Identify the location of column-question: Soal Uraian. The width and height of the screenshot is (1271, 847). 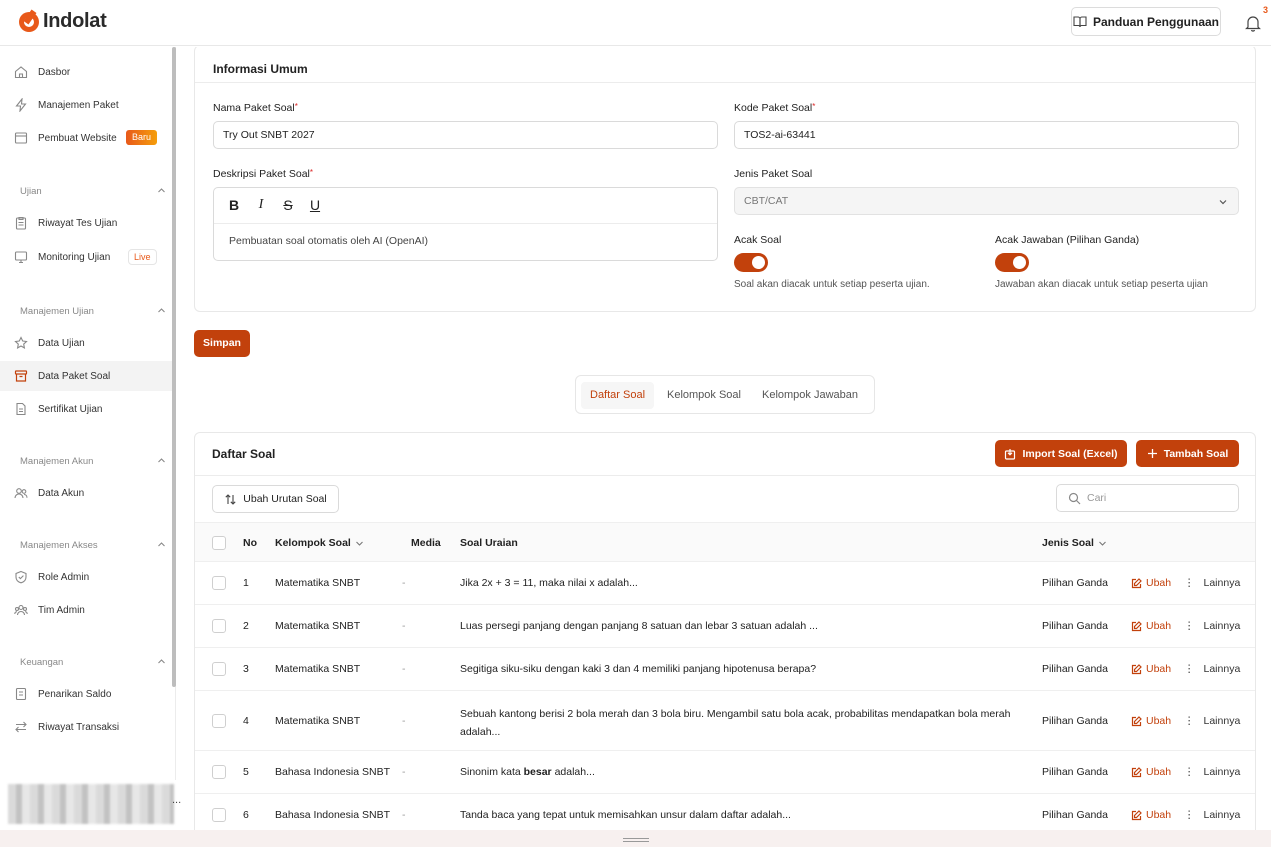
(489, 543).